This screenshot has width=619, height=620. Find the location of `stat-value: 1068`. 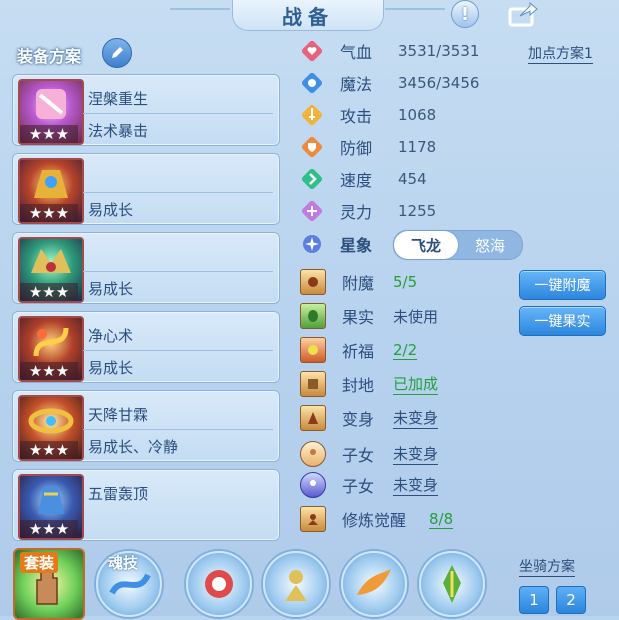

stat-value: 1068 is located at coordinates (417, 115).